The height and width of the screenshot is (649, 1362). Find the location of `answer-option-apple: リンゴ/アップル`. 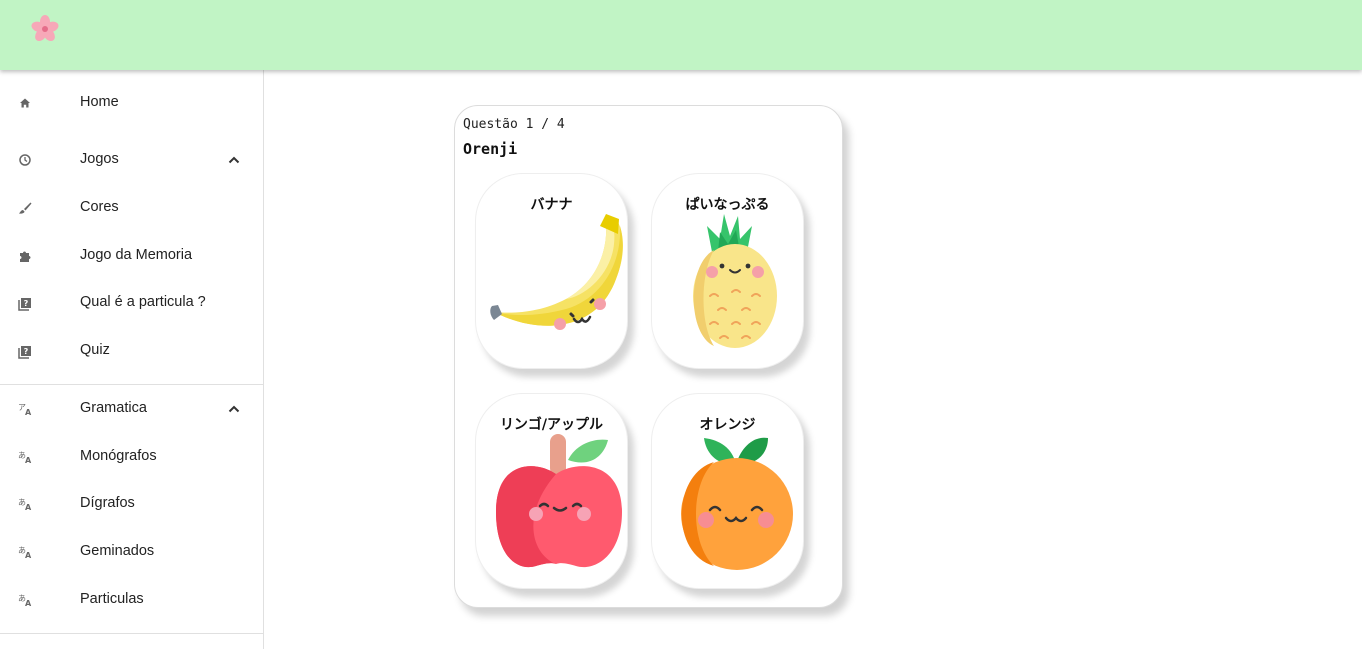

answer-option-apple: リンゴ/アップル is located at coordinates (551, 491).